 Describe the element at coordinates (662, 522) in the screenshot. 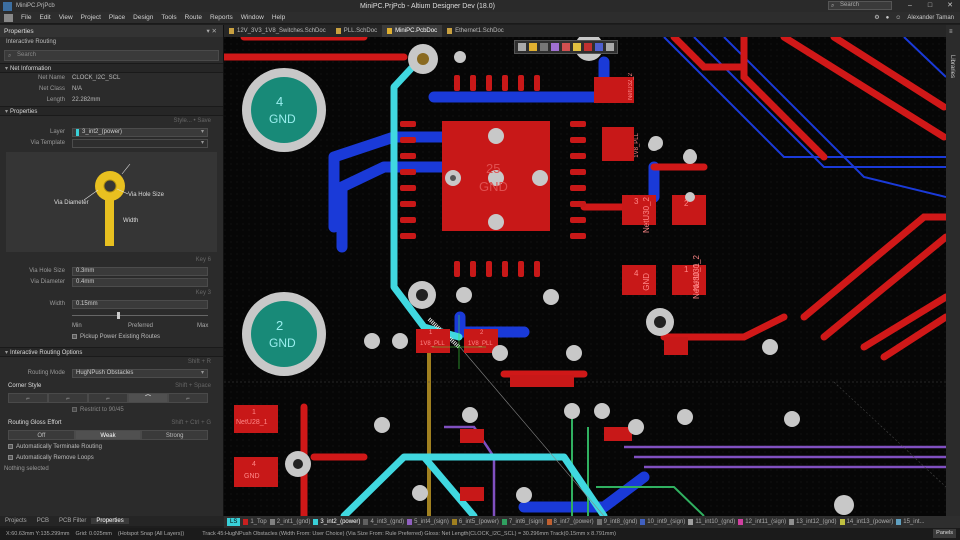

I see `layer-tab-10: 10_int9_(sign)` at that location.